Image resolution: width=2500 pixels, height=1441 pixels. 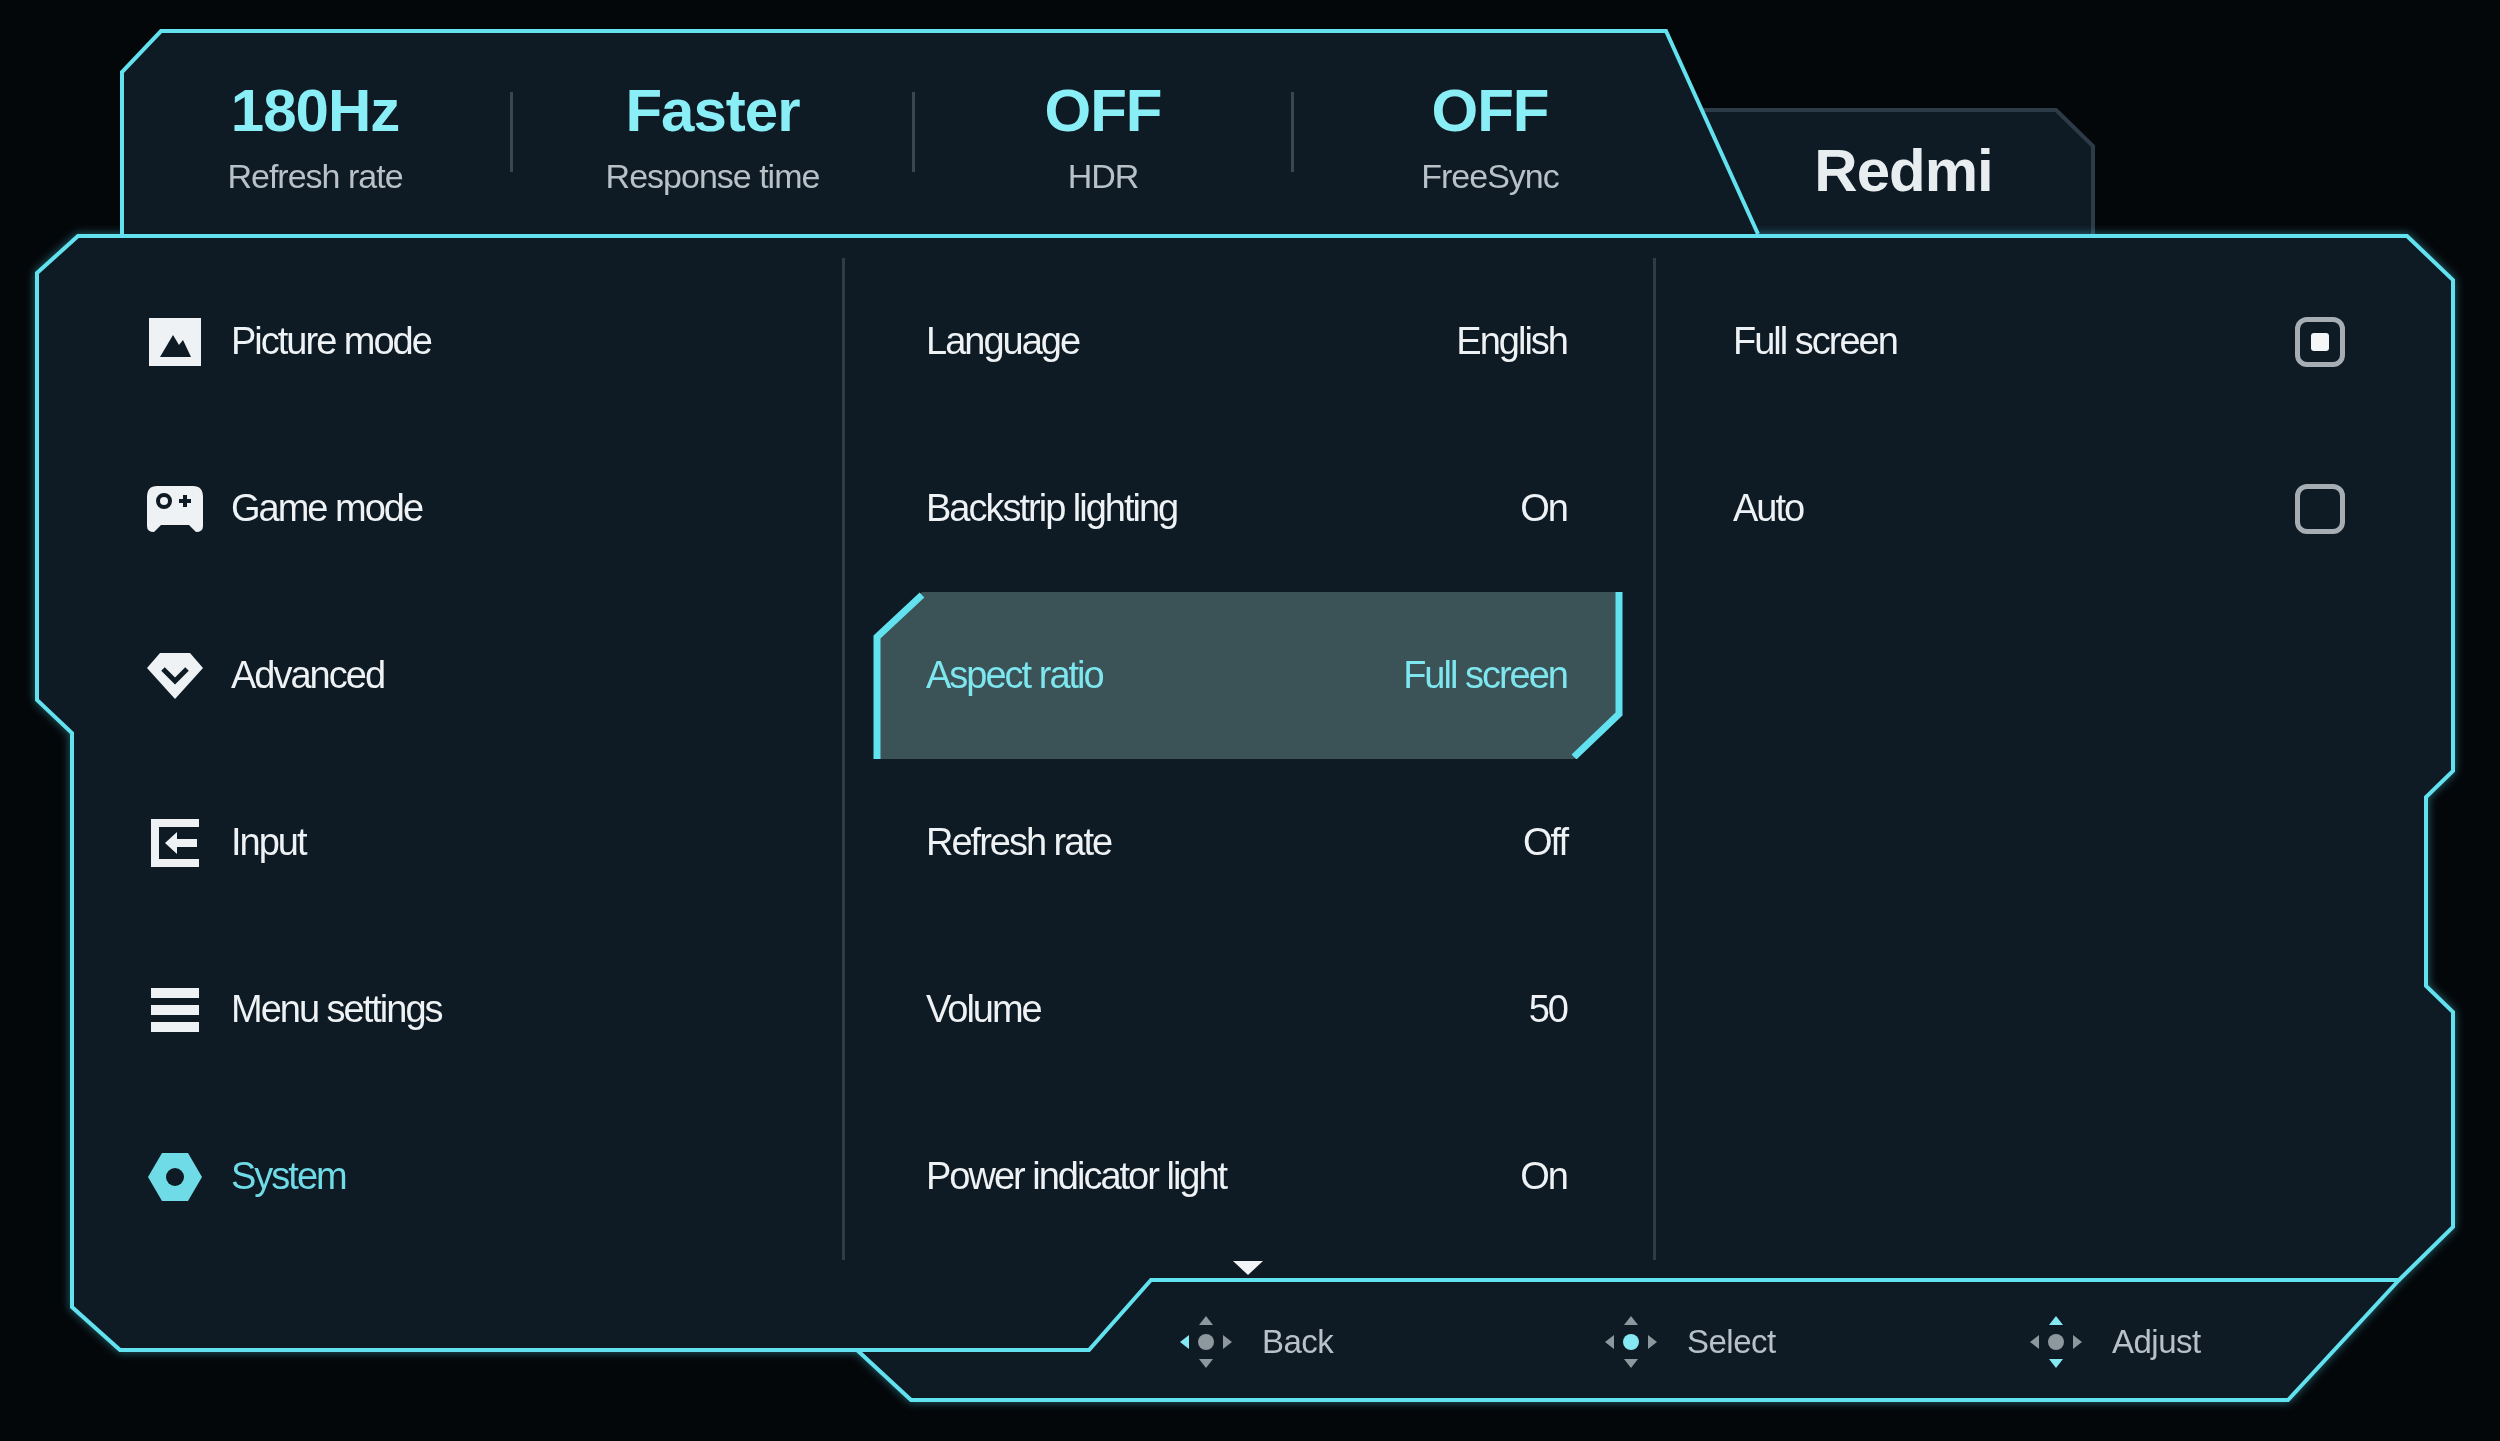 I want to click on footer-hint: Adjust, so click(x=2156, y=1342).